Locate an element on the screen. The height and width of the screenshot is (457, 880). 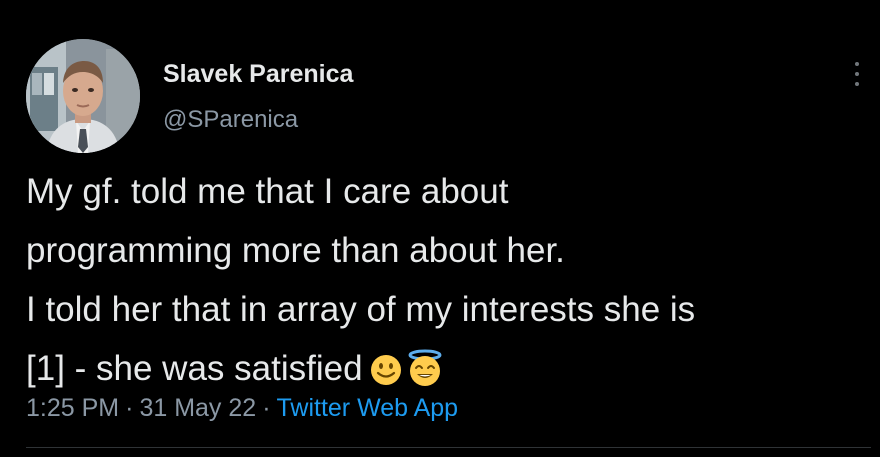
avatar-photo is located at coordinates (83, 96).